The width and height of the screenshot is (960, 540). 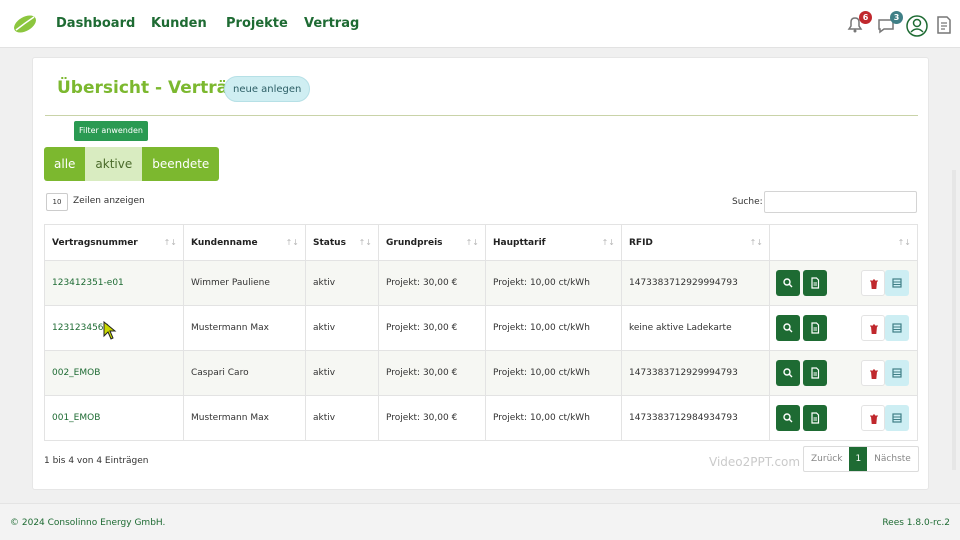 What do you see at coordinates (843, 242) in the screenshot?
I see `col-header-actions: ↑↓` at bounding box center [843, 242].